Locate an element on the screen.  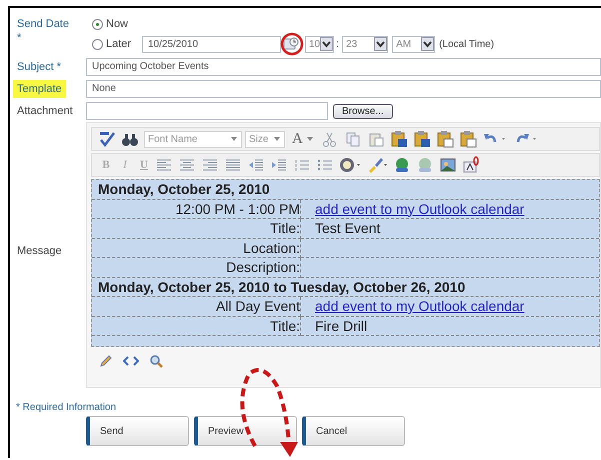
dropdown: 10 is located at coordinates (319, 44).